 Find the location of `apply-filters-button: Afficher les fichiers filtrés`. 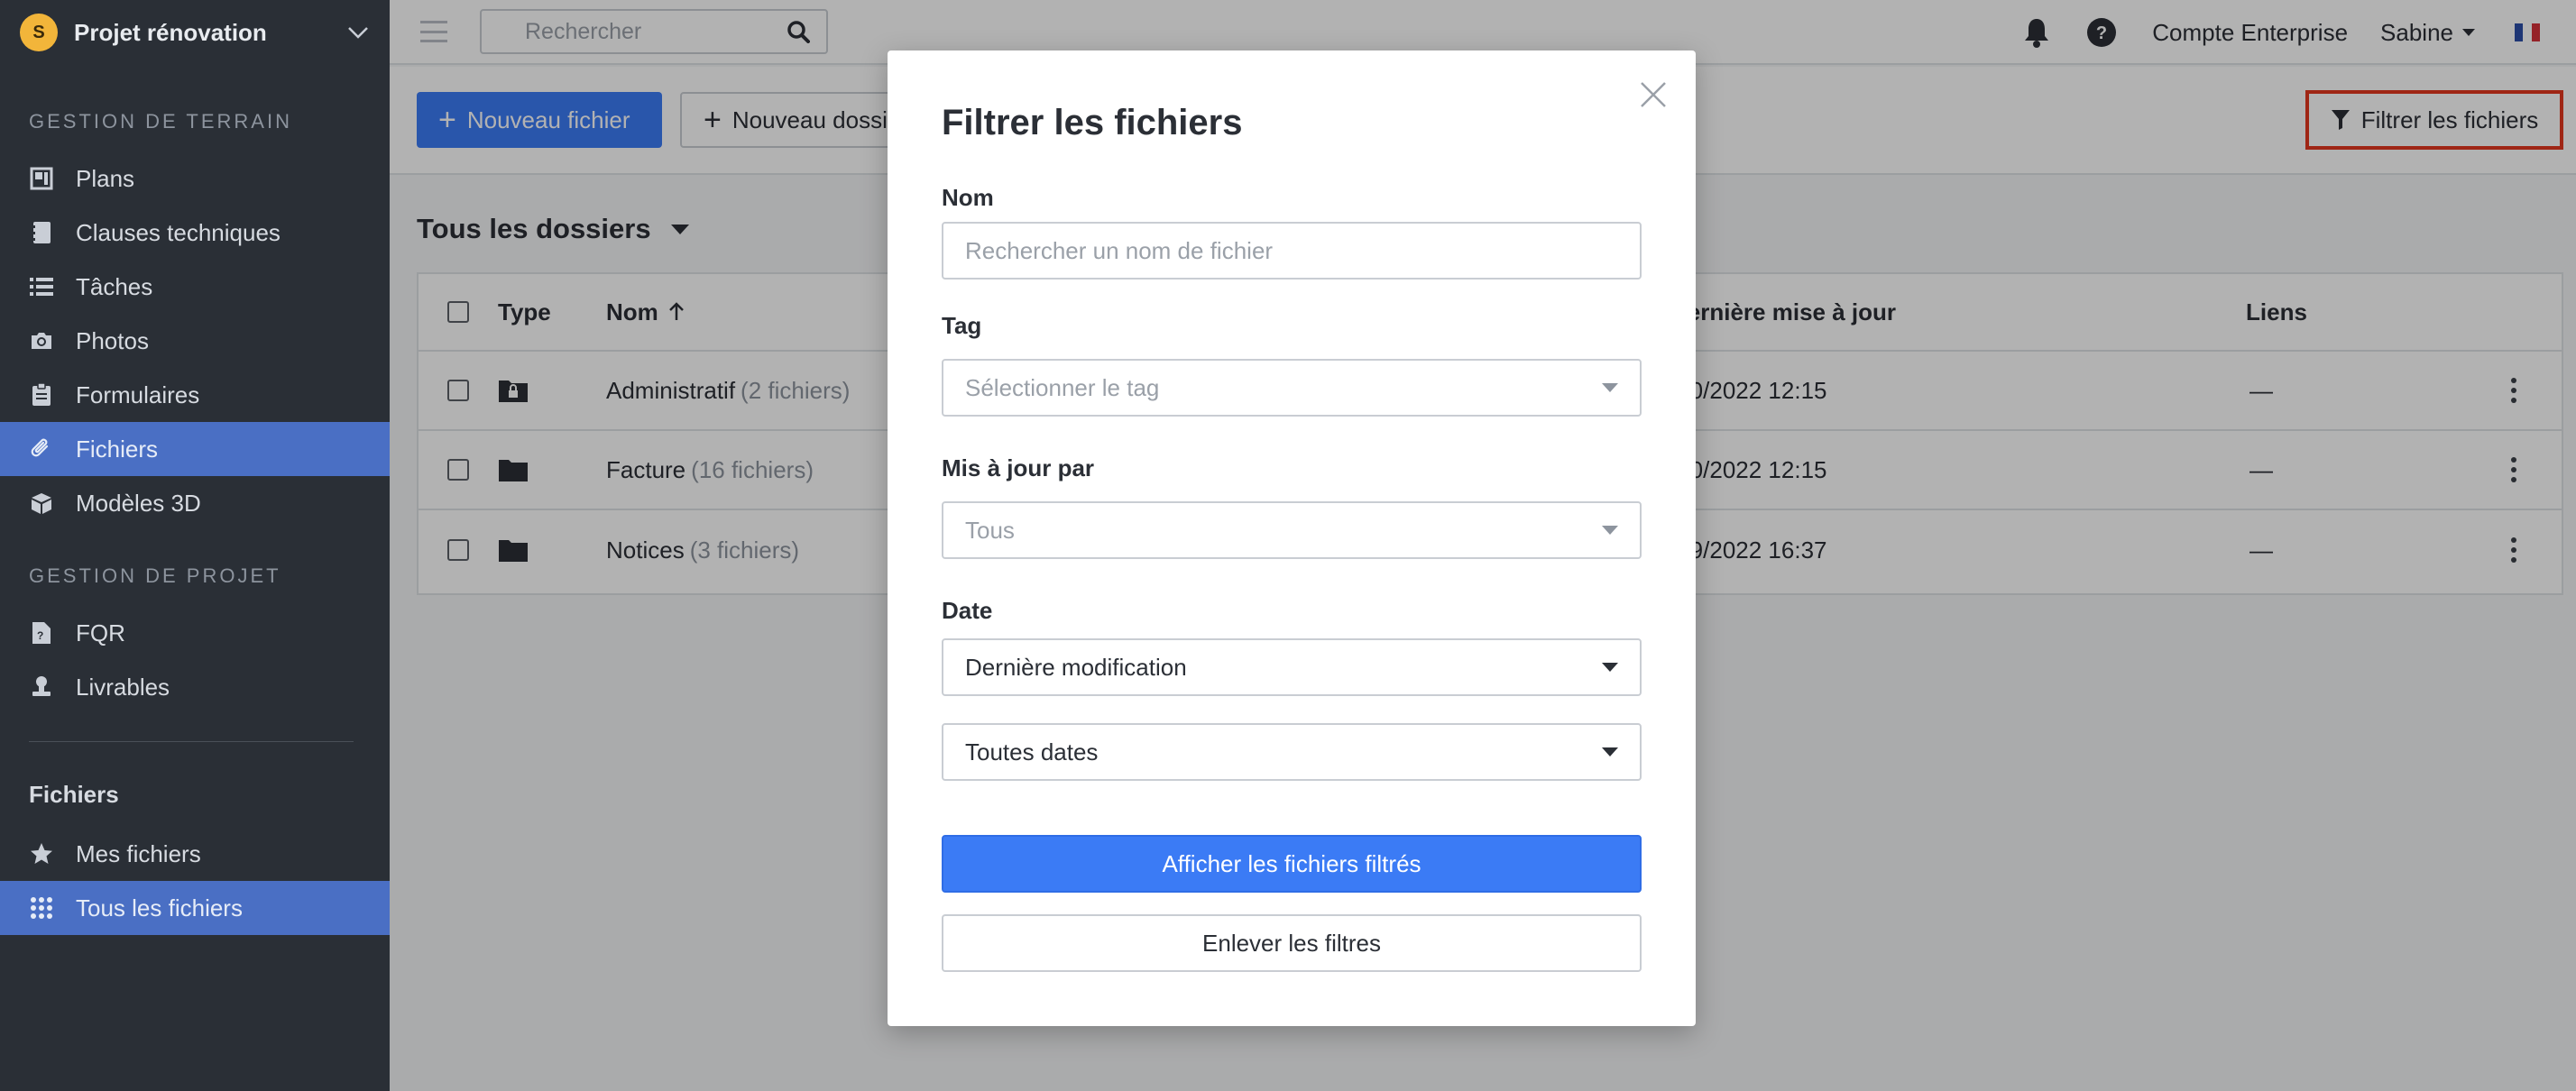

apply-filters-button: Afficher les fichiers filtrés is located at coordinates (1292, 864).